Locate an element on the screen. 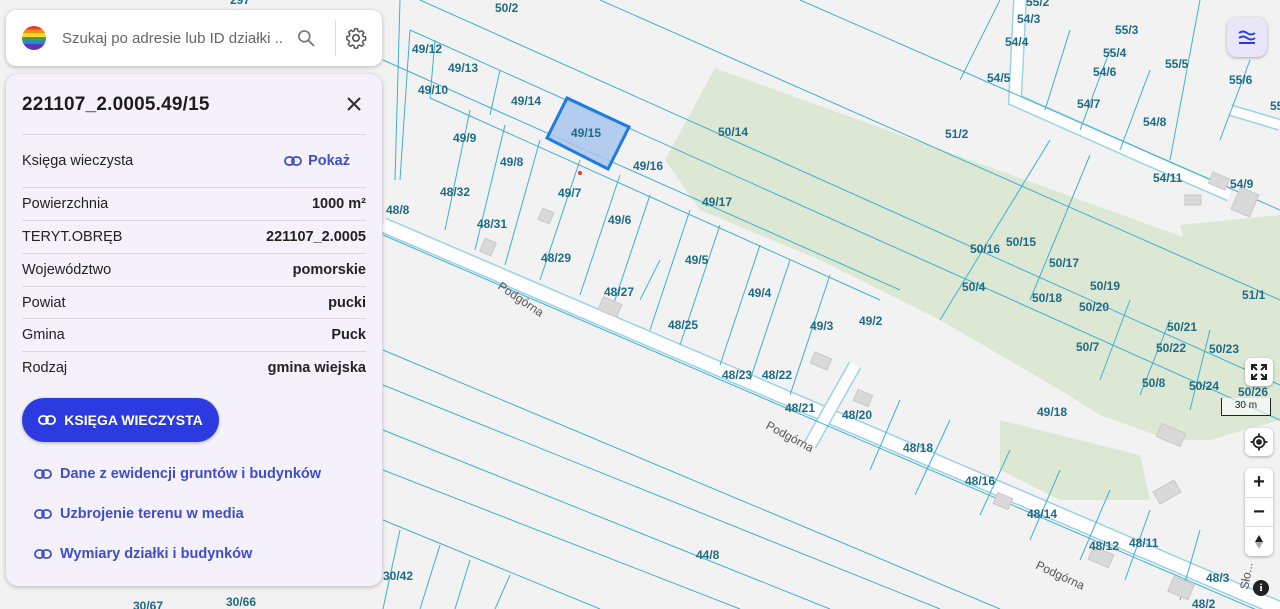 The height and width of the screenshot is (609, 1280). panel-title: 221107_2.0005.49/15 is located at coordinates (116, 104).